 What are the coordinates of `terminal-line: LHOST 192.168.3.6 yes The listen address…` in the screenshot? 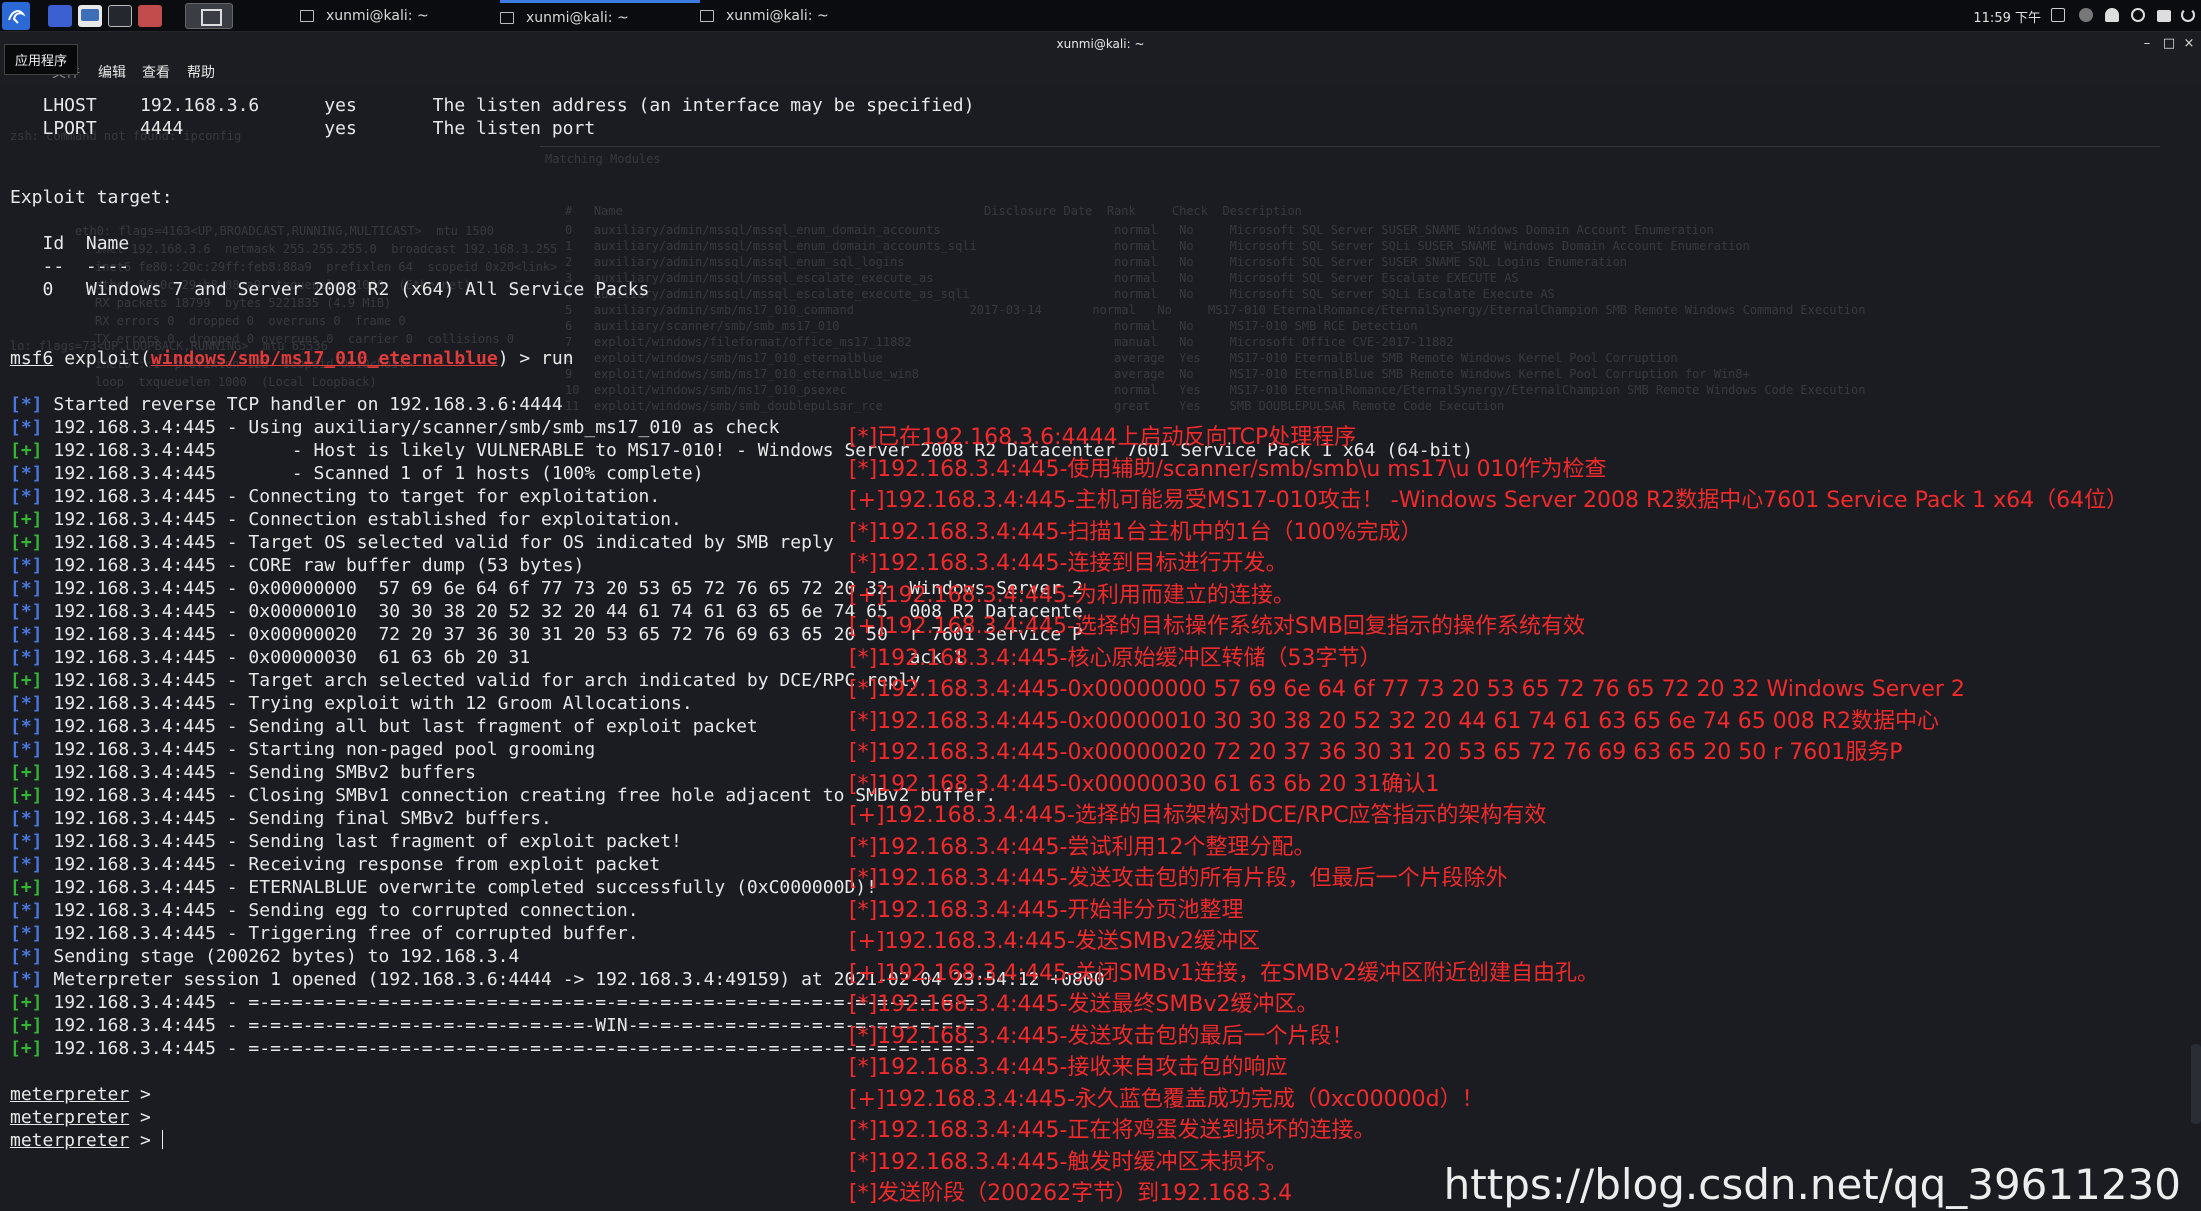 It's located at (1100, 105).